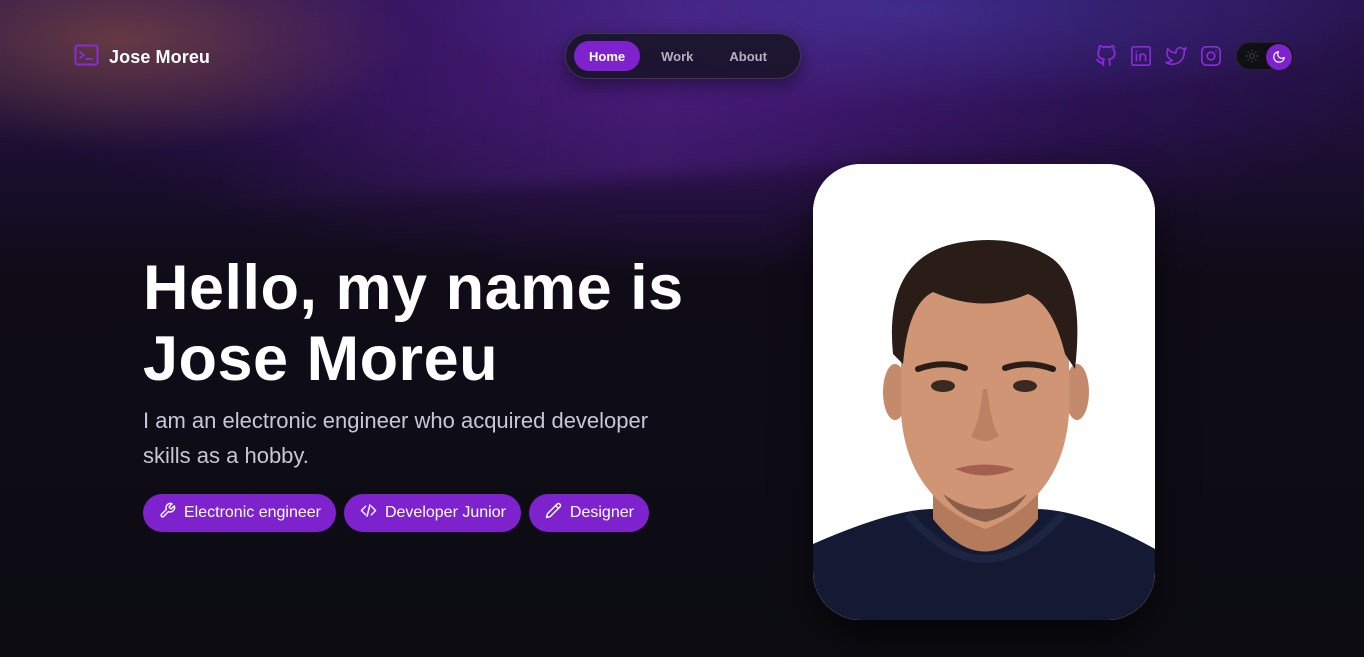 The width and height of the screenshot is (1364, 657). Describe the element at coordinates (677, 56) in the screenshot. I see `nav-work: Work` at that location.